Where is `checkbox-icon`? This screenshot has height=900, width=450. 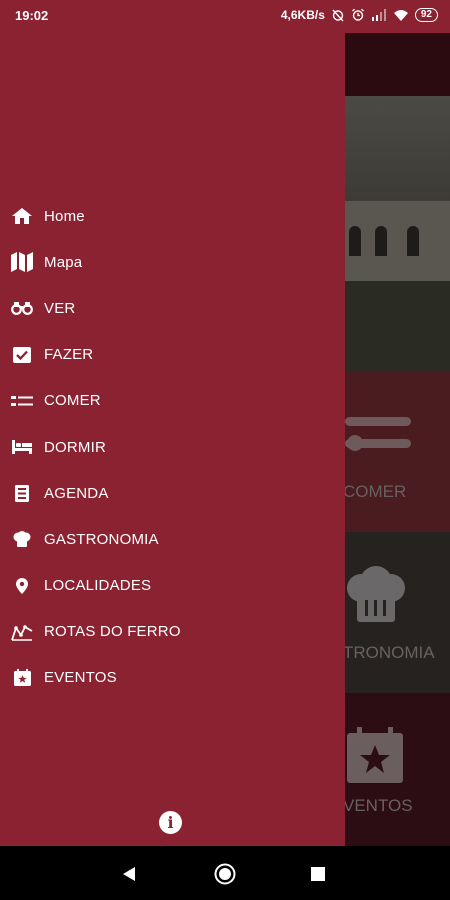 checkbox-icon is located at coordinates (22, 355).